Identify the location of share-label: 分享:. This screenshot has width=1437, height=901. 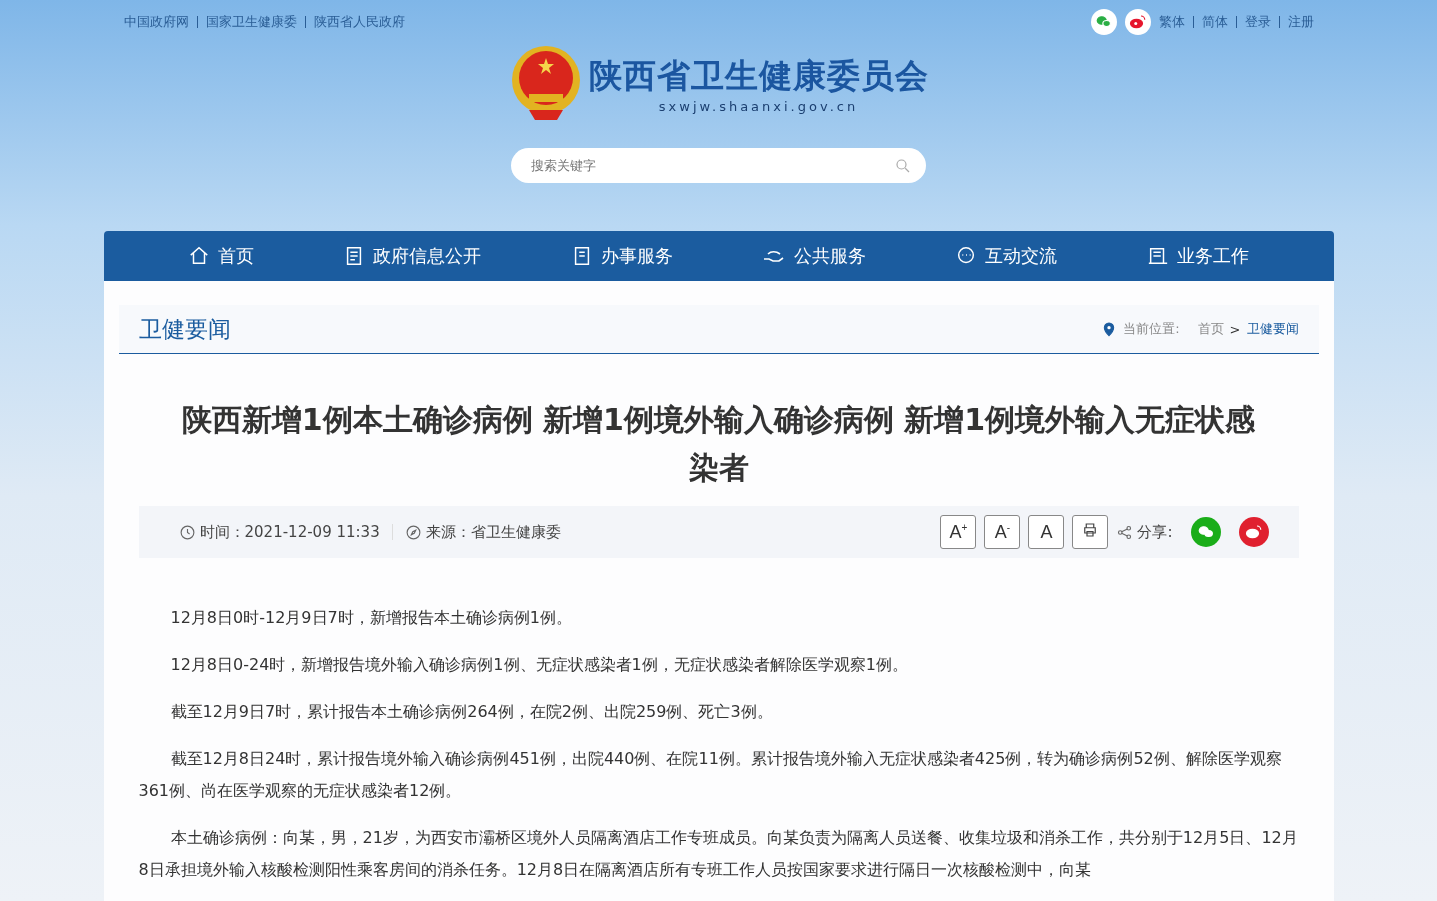
(1155, 532).